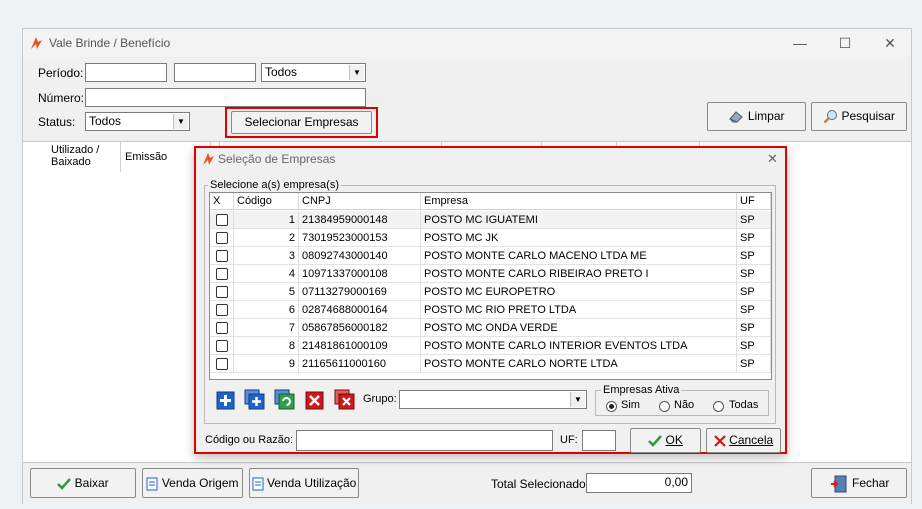 Image resolution: width=922 pixels, height=509 pixels. What do you see at coordinates (200, 483) in the screenshot?
I see `venda-origem-button-label: Venda Origem` at bounding box center [200, 483].